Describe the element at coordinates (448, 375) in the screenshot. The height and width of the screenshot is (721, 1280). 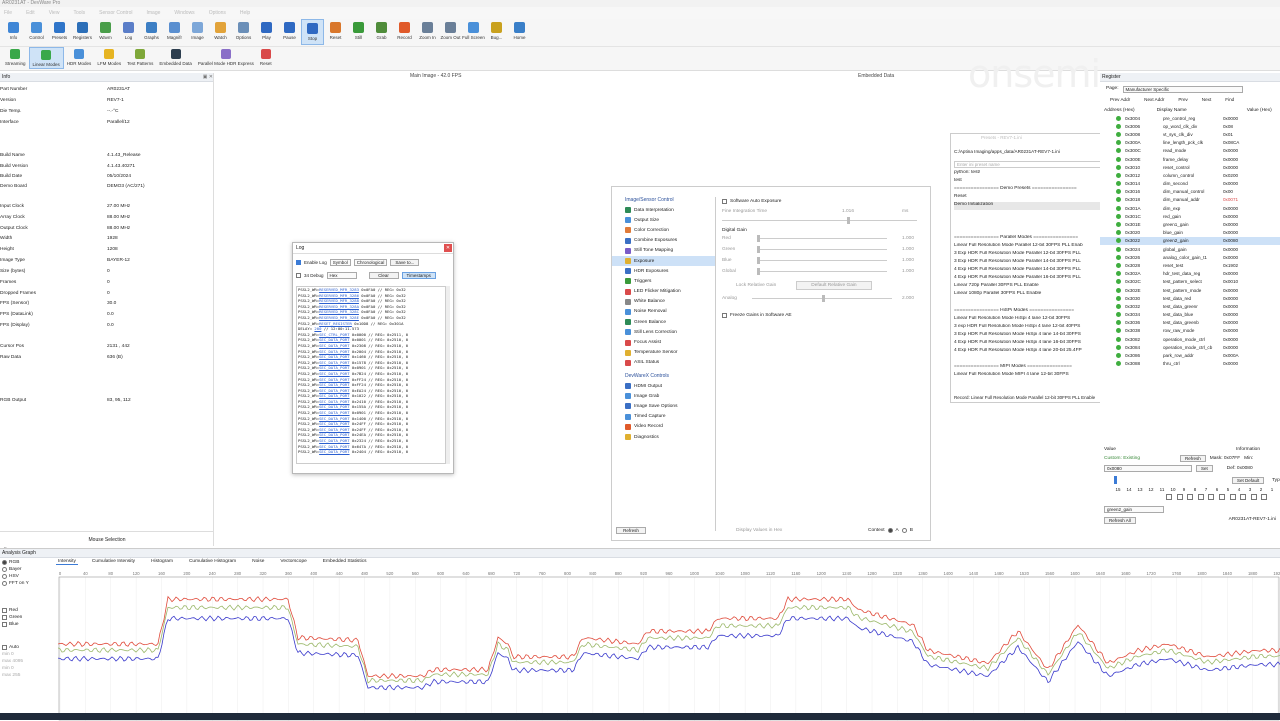
I see `log-scrollbar` at that location.